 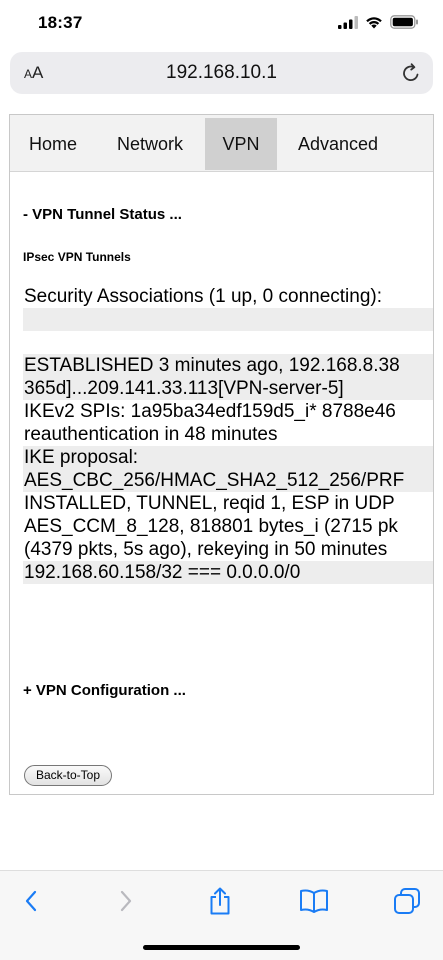 I want to click on ipsec-heading: IPsec VPN Tunnels, so click(x=77, y=257).